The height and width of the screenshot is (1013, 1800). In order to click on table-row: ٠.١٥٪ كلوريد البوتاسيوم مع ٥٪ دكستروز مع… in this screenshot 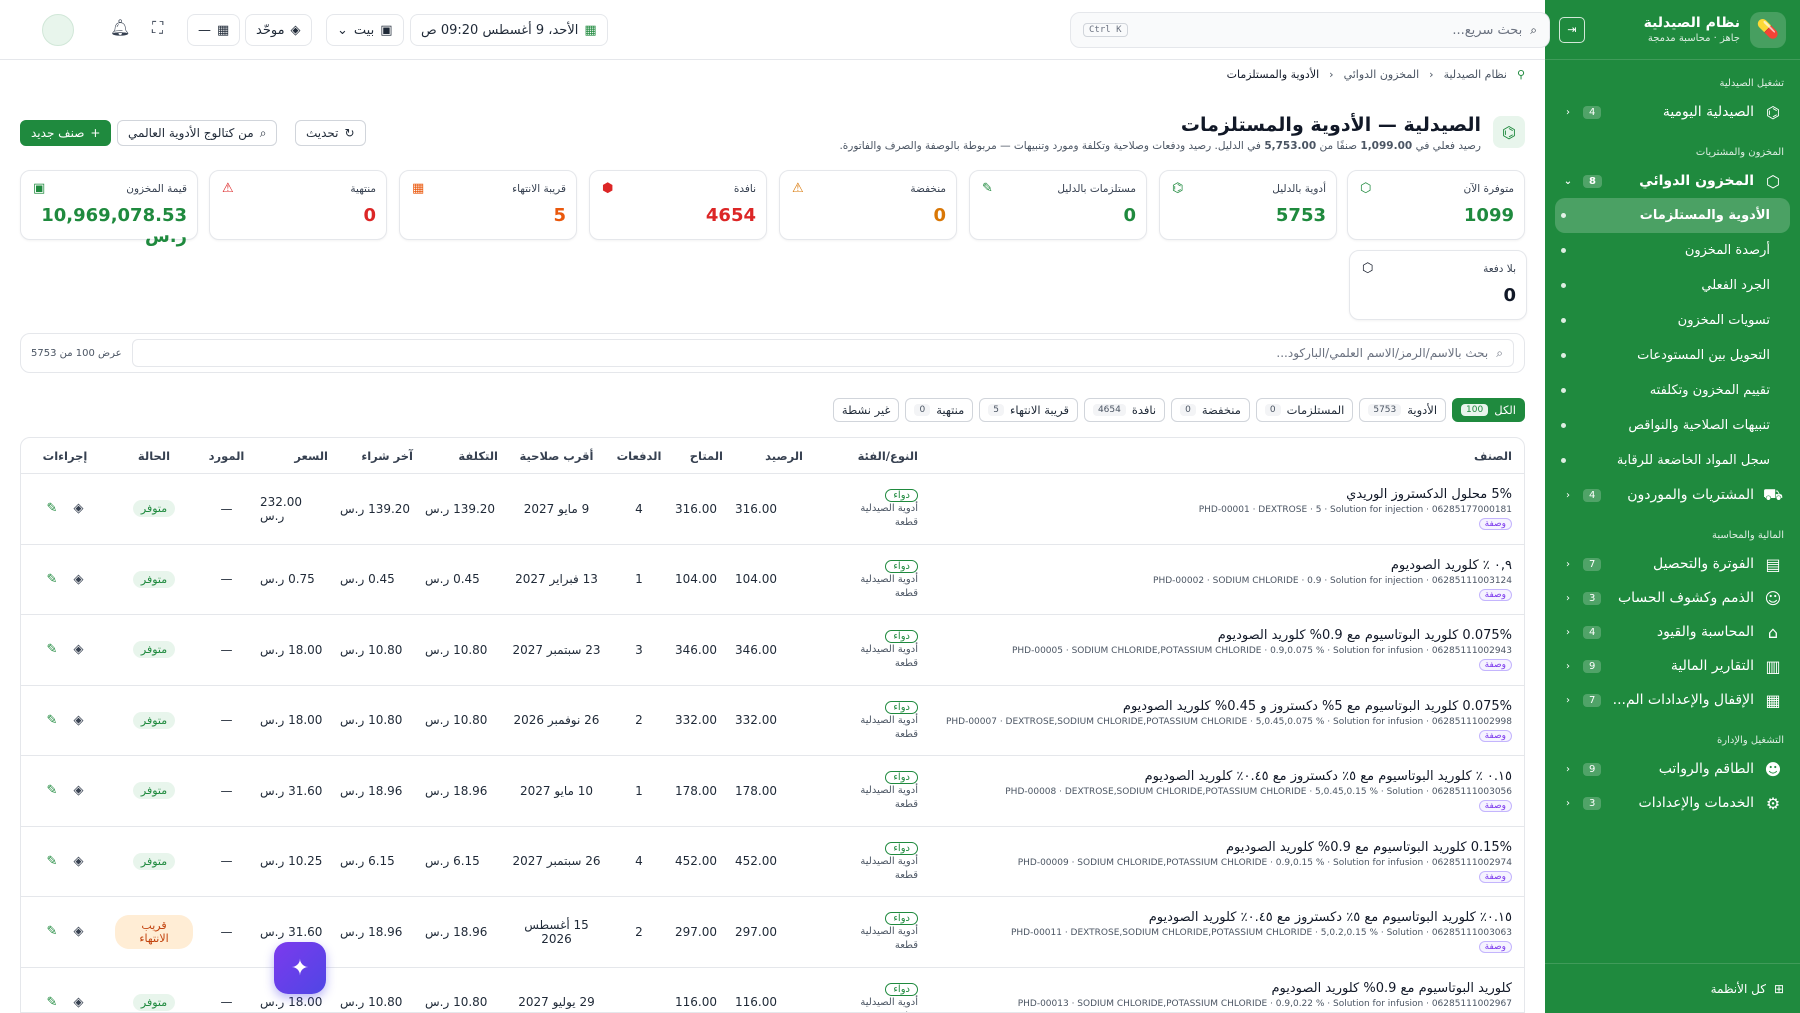, I will do `click(772, 932)`.